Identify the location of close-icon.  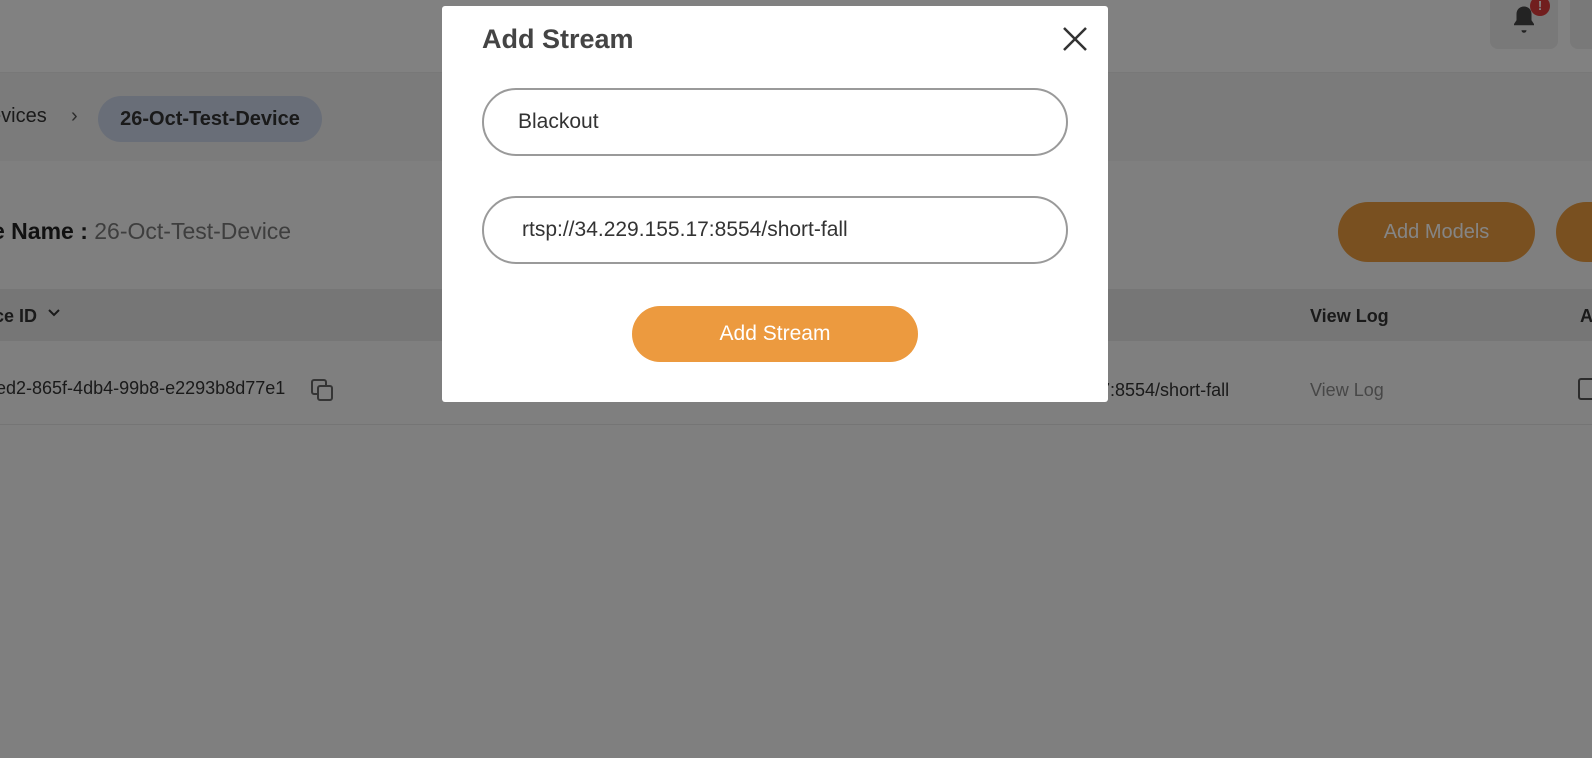
(1075, 39).